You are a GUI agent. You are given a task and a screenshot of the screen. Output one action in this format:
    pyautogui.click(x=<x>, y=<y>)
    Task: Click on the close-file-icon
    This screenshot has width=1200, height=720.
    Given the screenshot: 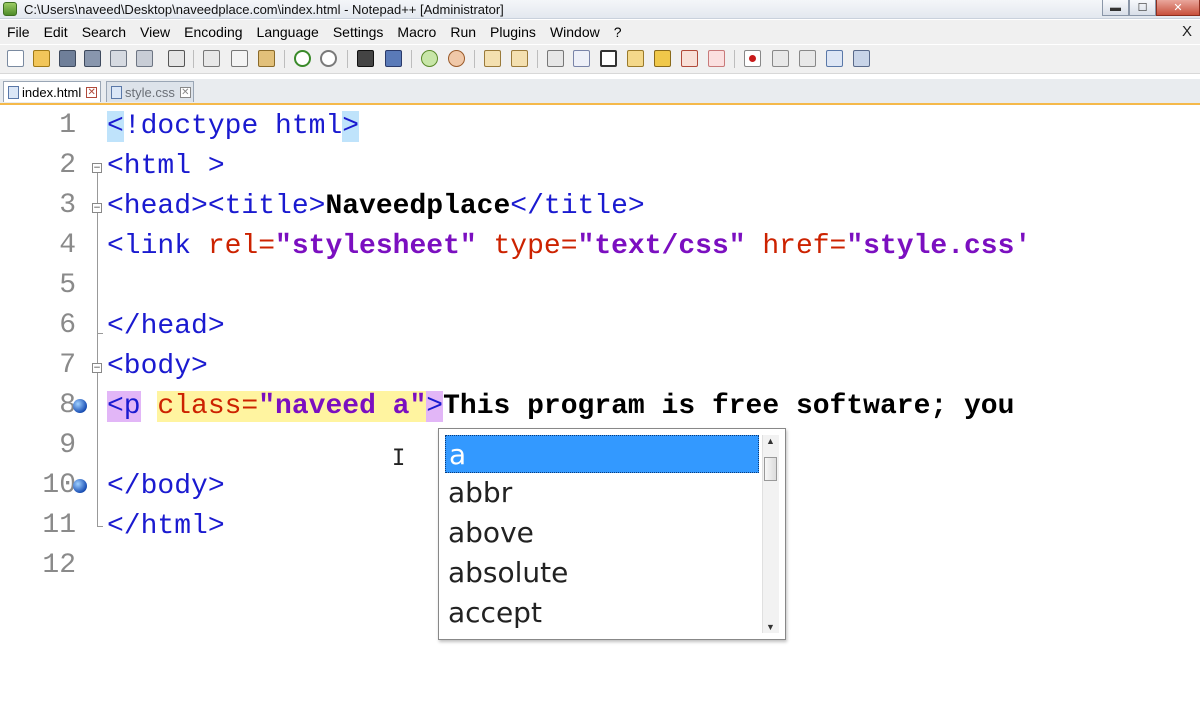 What is the action you would take?
    pyautogui.click(x=118, y=58)
    